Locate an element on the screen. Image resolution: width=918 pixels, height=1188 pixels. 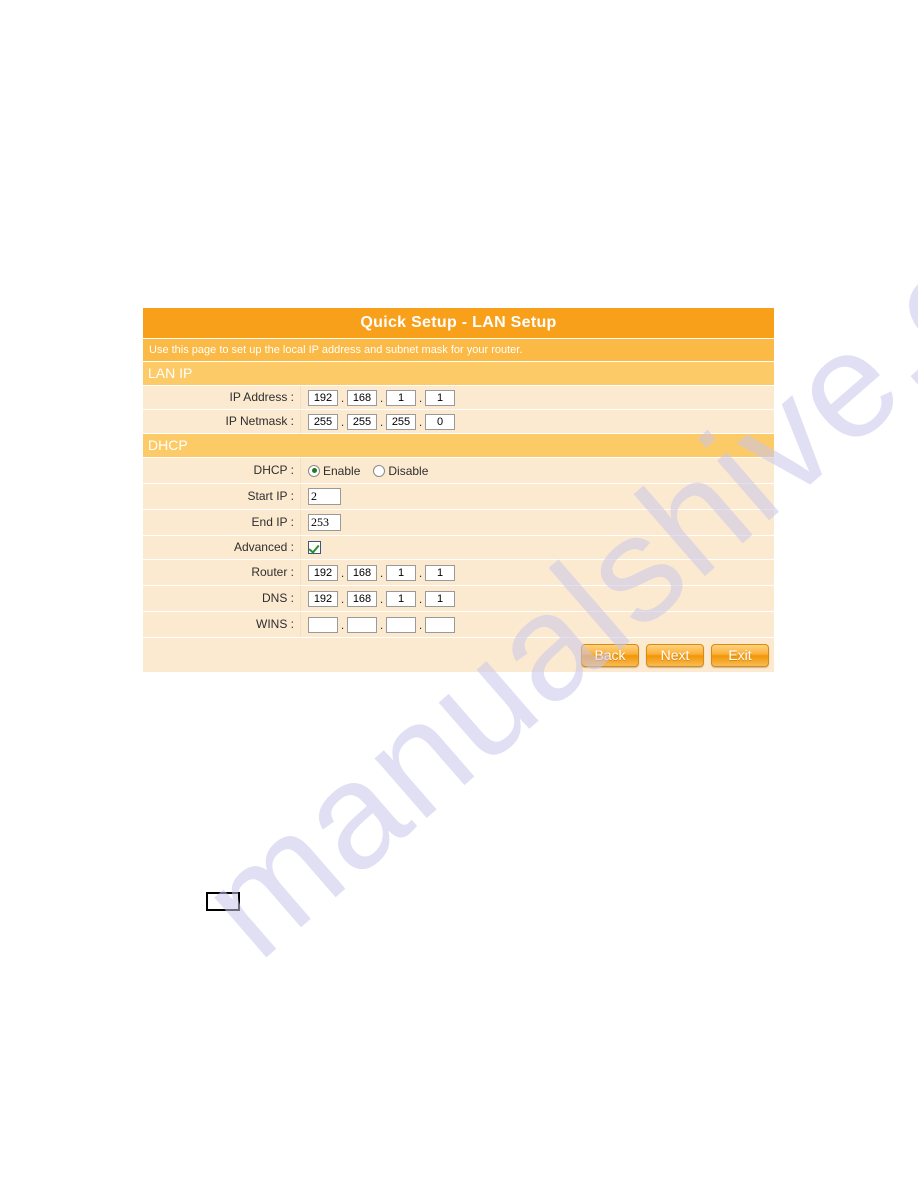
label-start-ip: Start IP : is located at coordinates (222, 496).